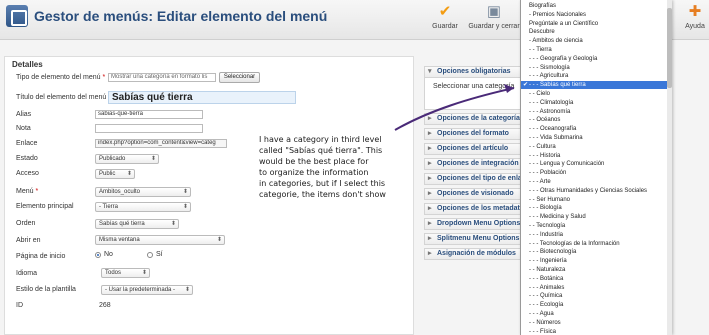 This screenshot has height=335, width=709. I want to click on dropdown-option-label: - Premios Nacionales, so click(558, 14).